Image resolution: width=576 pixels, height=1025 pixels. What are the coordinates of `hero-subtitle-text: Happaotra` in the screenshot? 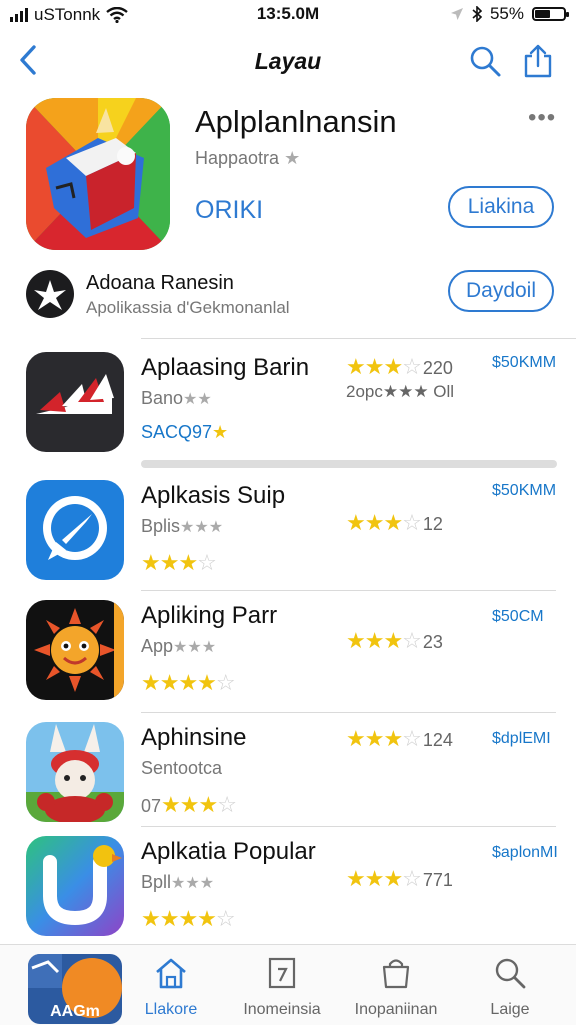 It's located at (237, 158).